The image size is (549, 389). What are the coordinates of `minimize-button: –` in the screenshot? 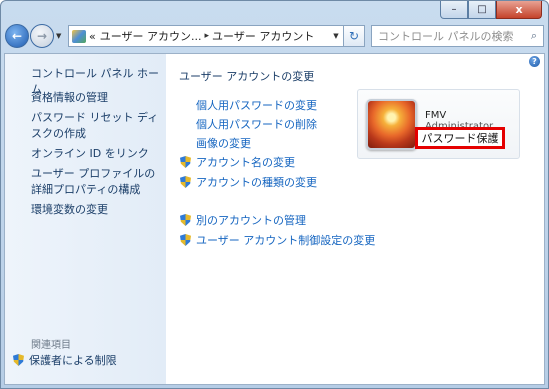 It's located at (454, 10).